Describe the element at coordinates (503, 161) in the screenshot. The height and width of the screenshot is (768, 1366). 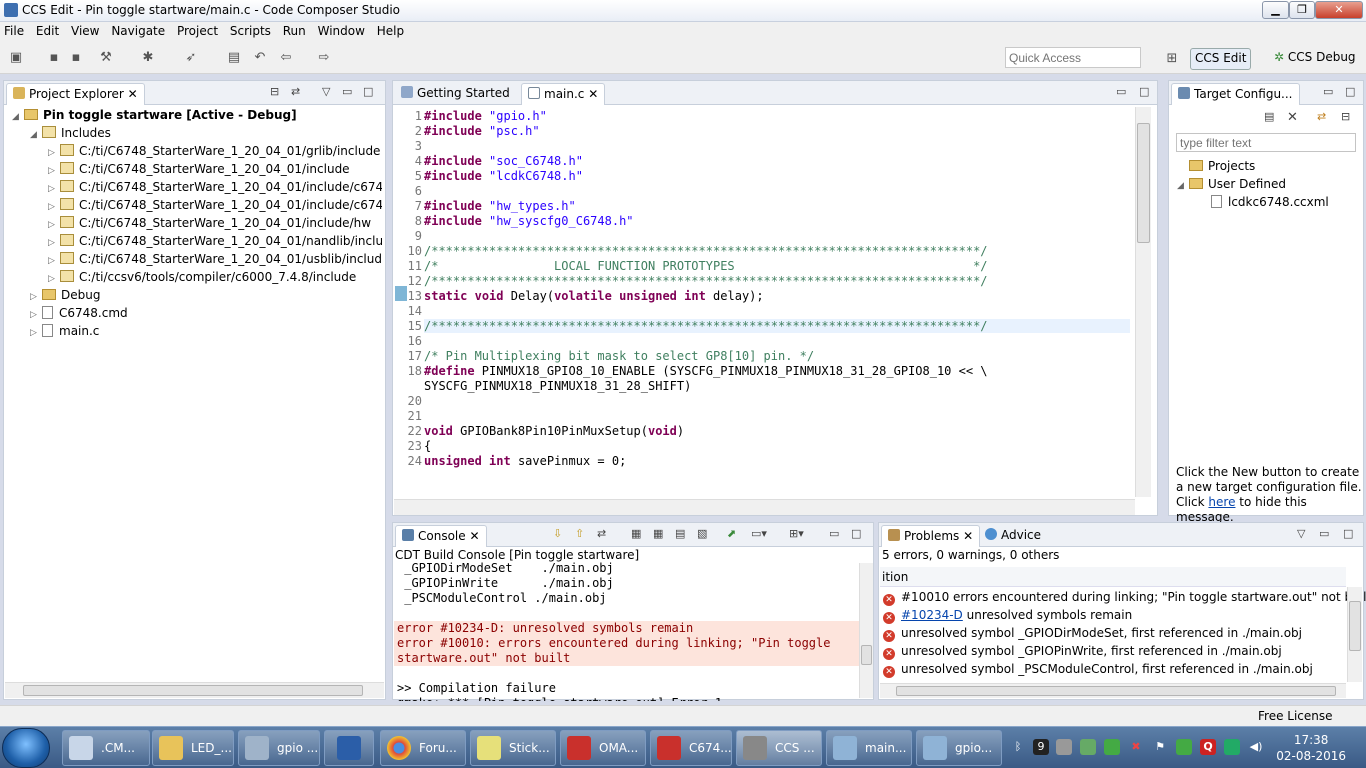
I see `code-line: #include "soc_C6748.h"` at that location.